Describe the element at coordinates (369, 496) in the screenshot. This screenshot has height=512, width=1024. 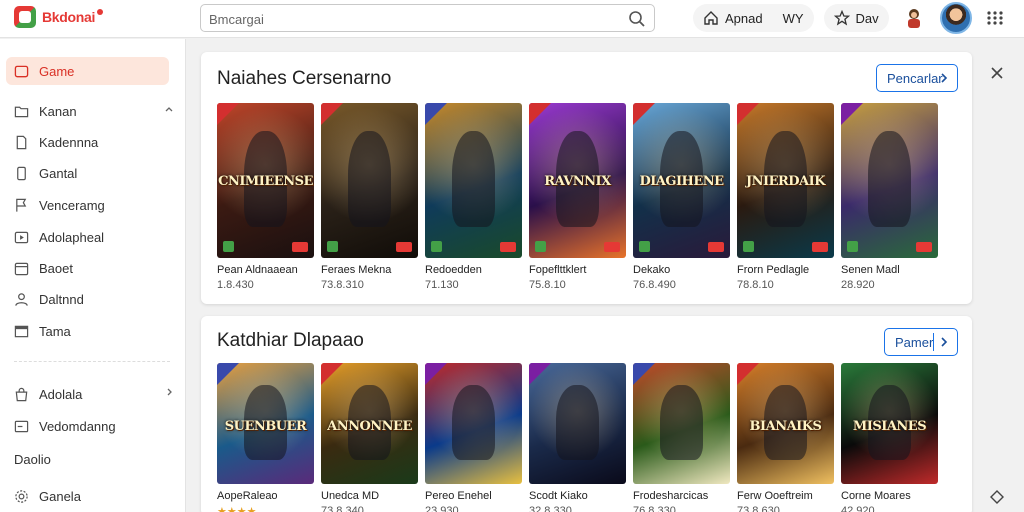
I see `game-title: Unedca MD` at that location.